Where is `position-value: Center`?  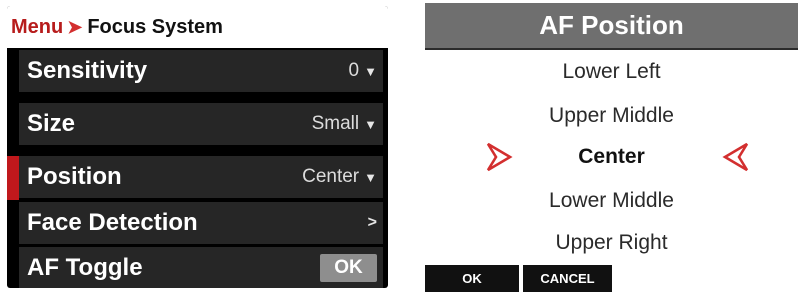
position-value: Center is located at coordinates (331, 176).